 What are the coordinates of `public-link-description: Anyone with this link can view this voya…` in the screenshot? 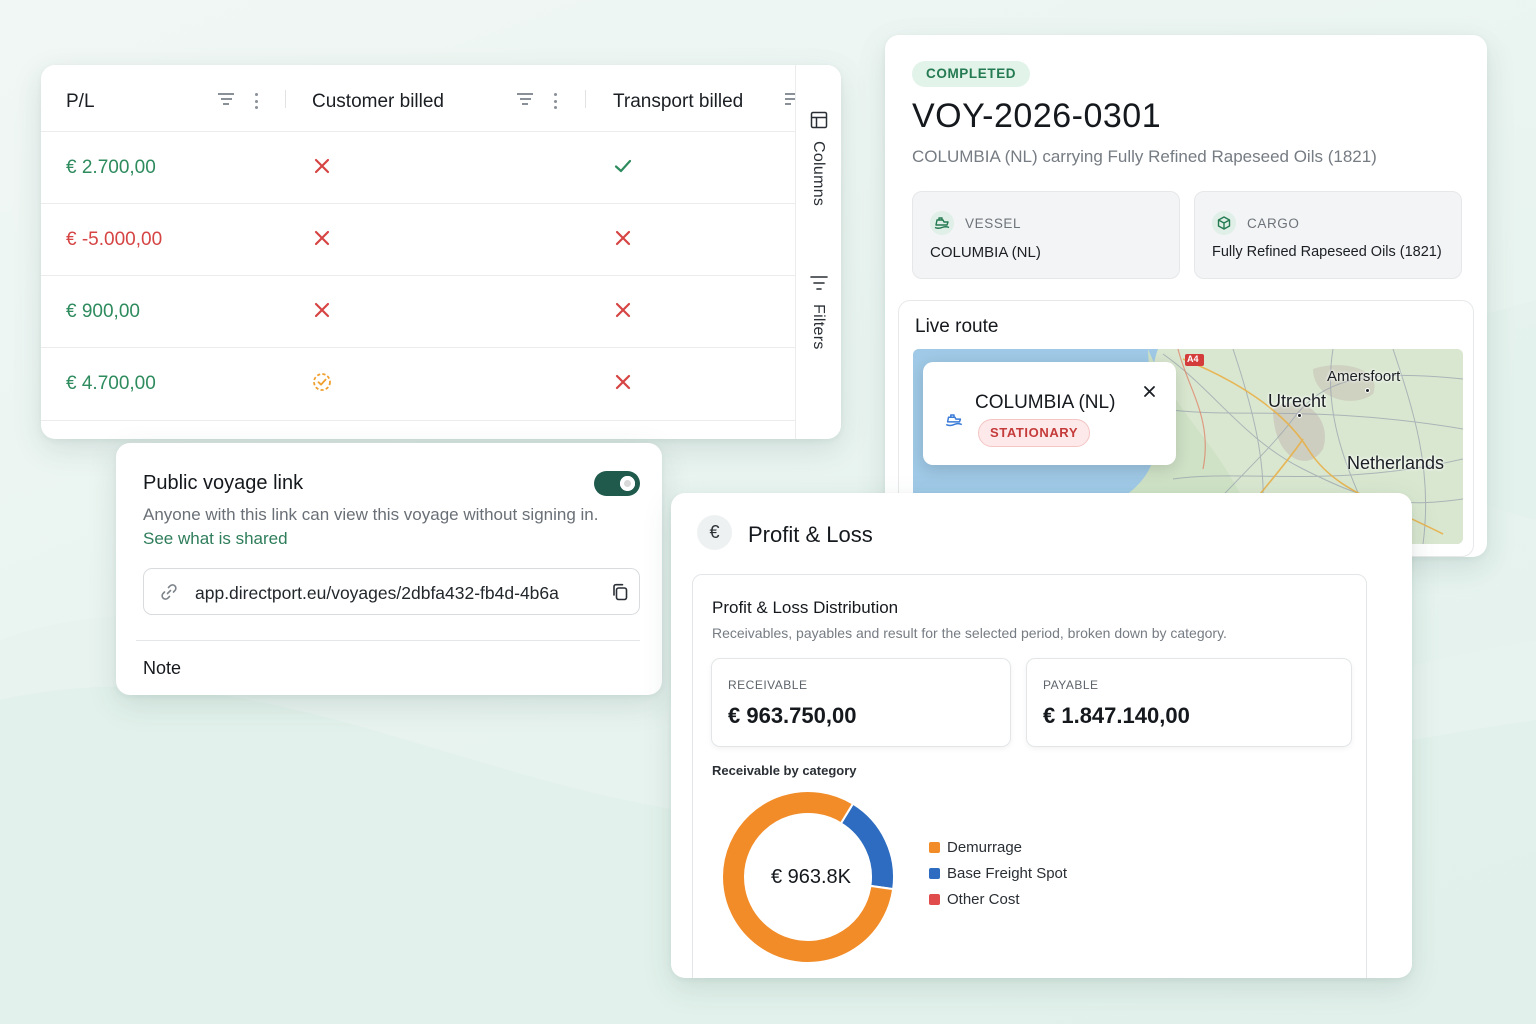 It's located at (383, 527).